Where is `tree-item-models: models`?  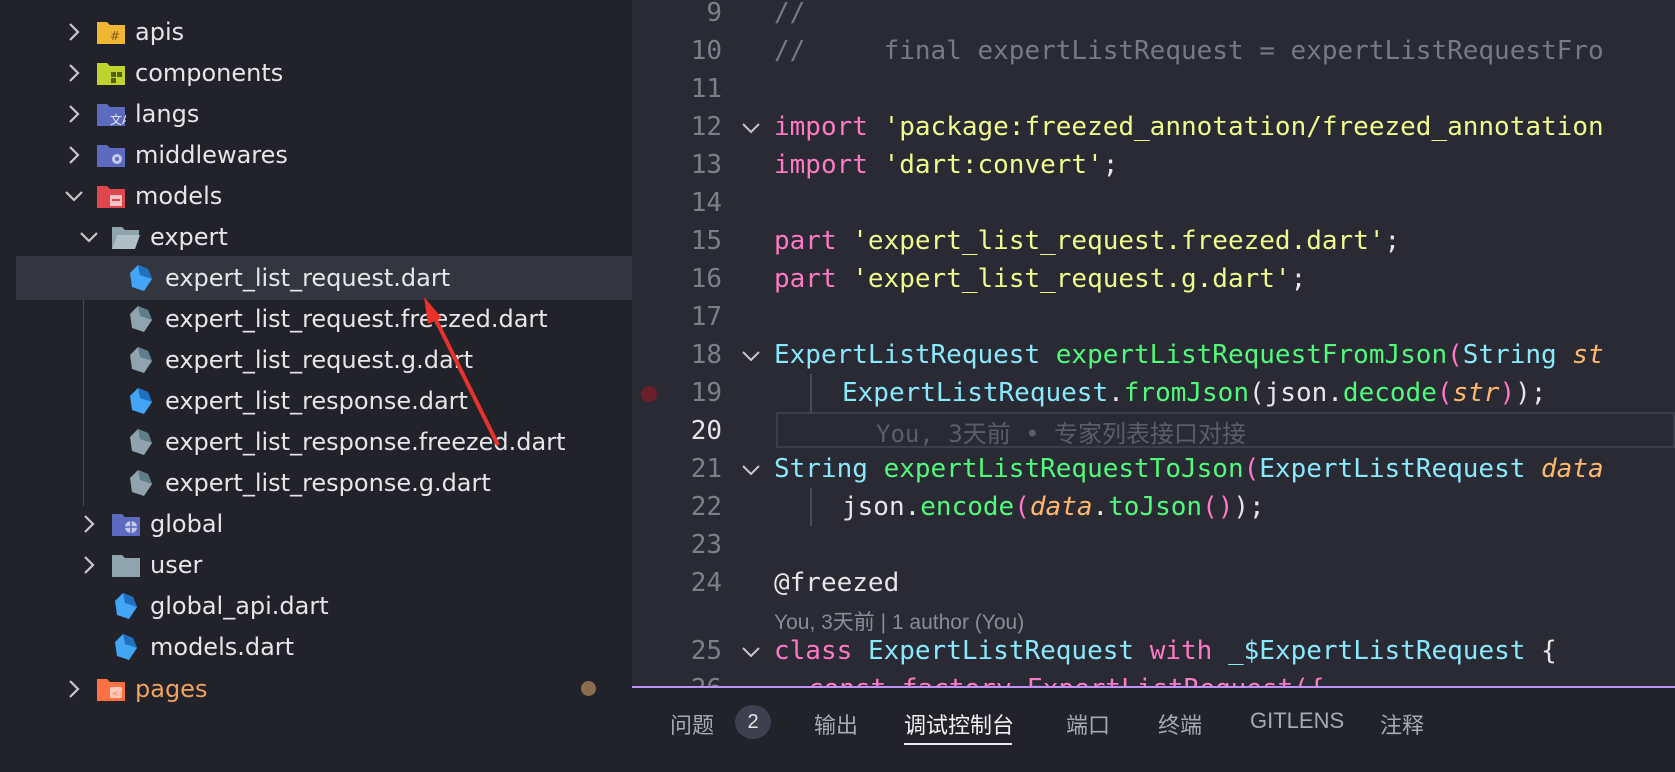
tree-item-models: models is located at coordinates (324, 196).